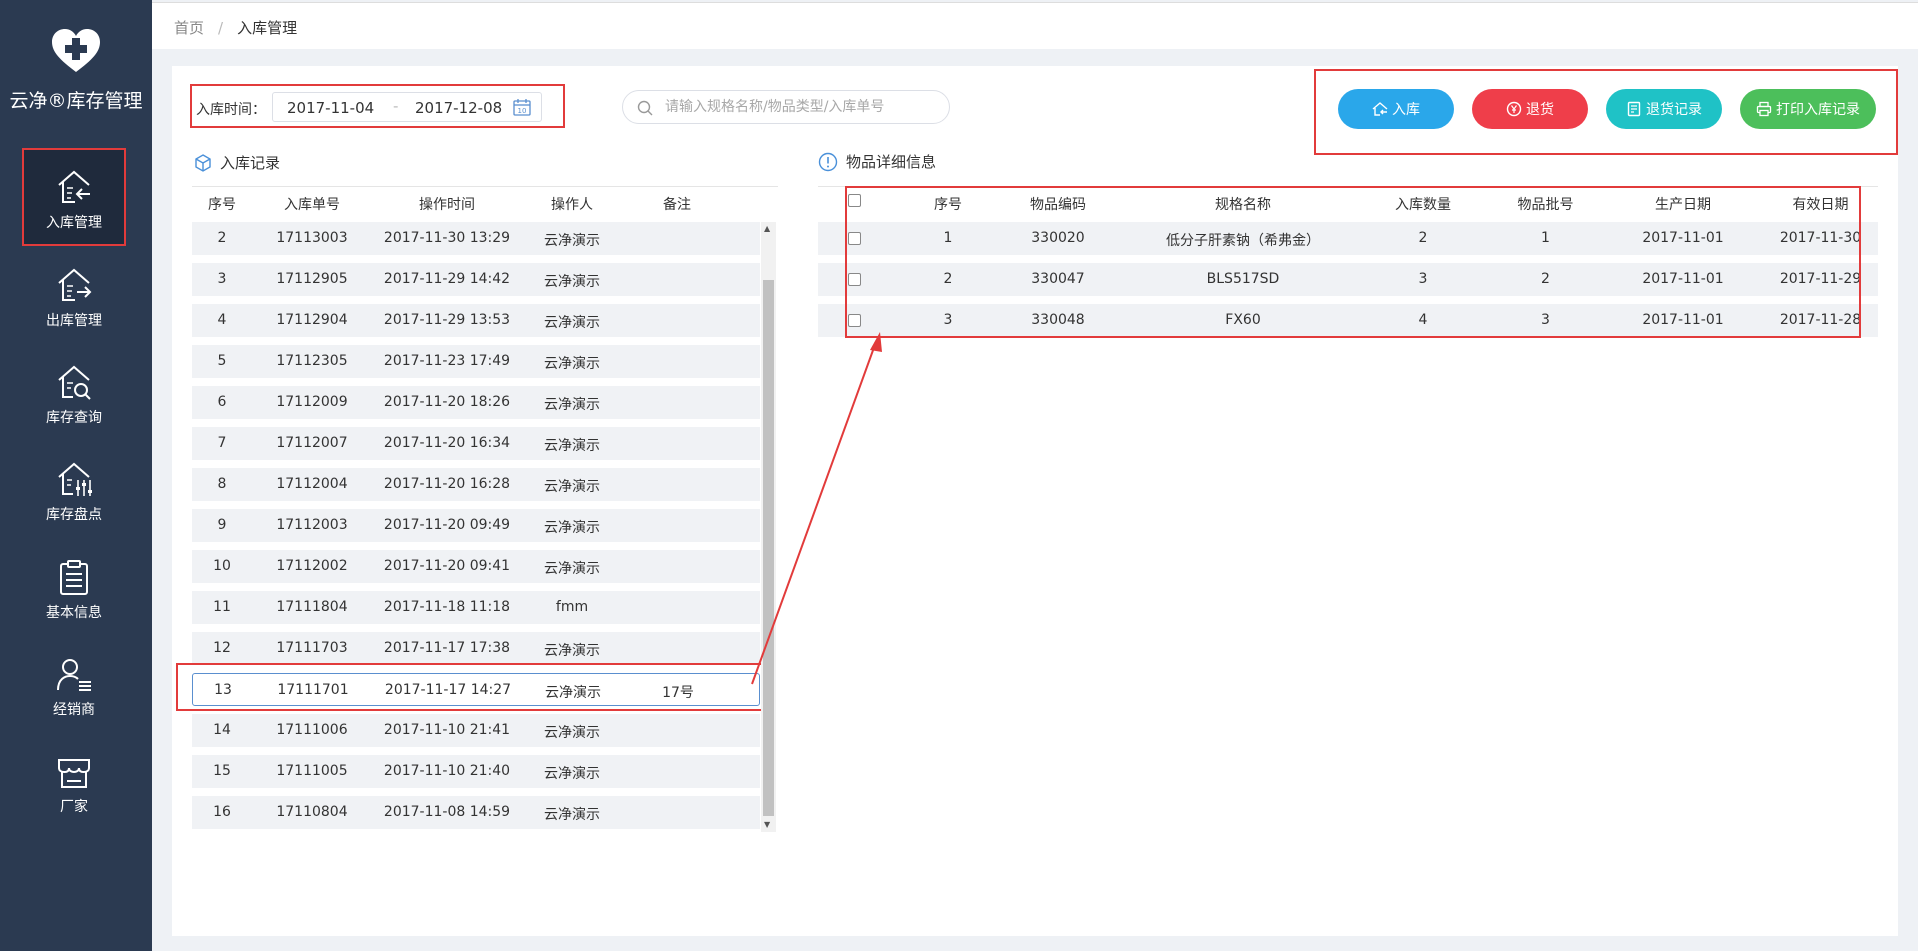 This screenshot has width=1918, height=951. What do you see at coordinates (816, 508) in the screenshot?
I see `annotation-arrow` at bounding box center [816, 508].